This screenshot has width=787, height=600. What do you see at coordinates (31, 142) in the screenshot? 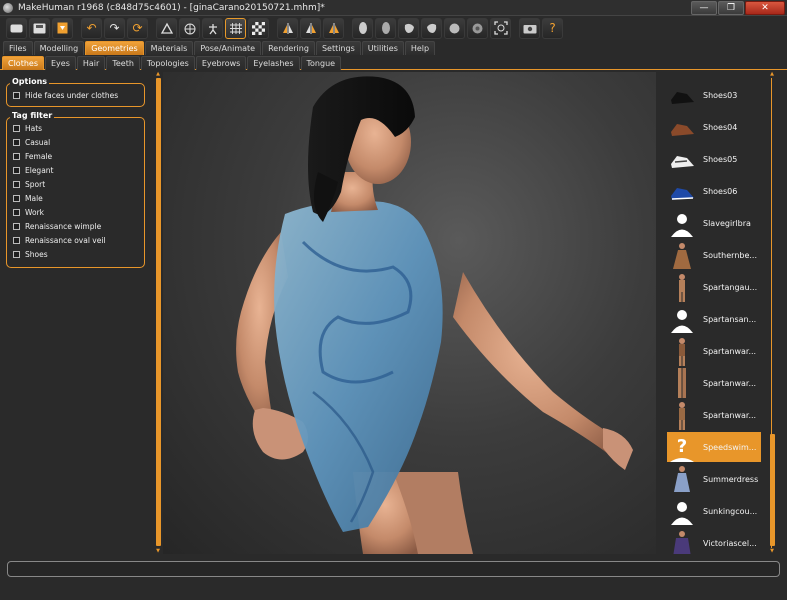
I see `tag-casual: Casual` at bounding box center [31, 142].